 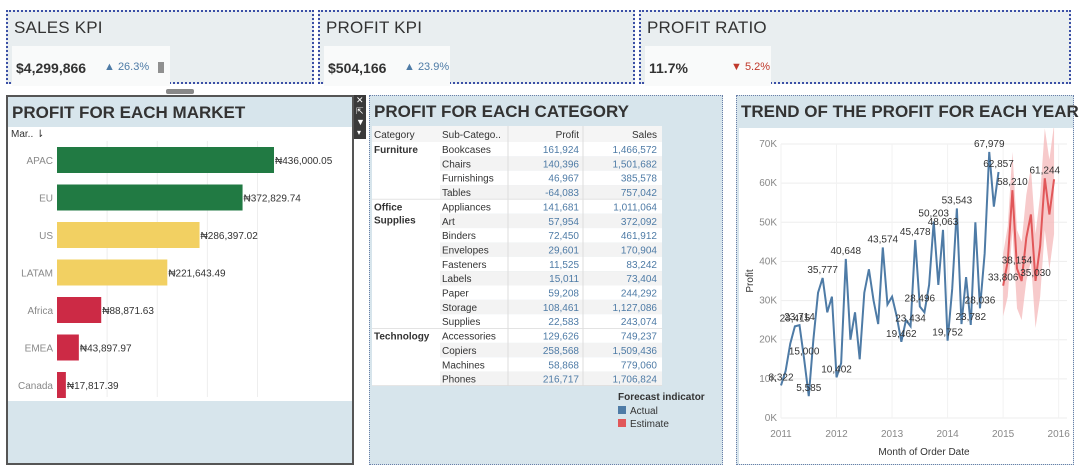 What do you see at coordinates (708, 66) in the screenshot?
I see `profit-ratio-body: 11.7% ▼ 5.2%` at bounding box center [708, 66].